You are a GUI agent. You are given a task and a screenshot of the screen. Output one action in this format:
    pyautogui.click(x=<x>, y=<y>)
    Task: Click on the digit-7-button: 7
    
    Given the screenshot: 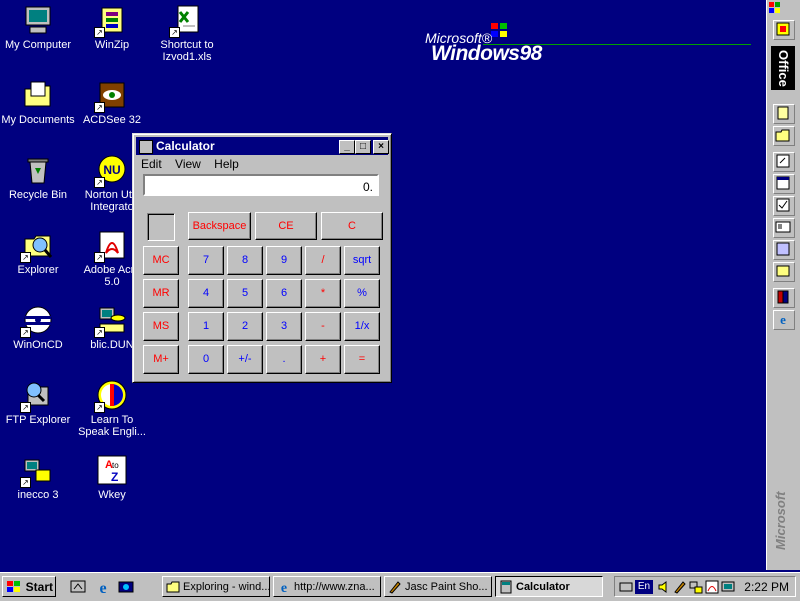 What is the action you would take?
    pyautogui.click(x=206, y=260)
    